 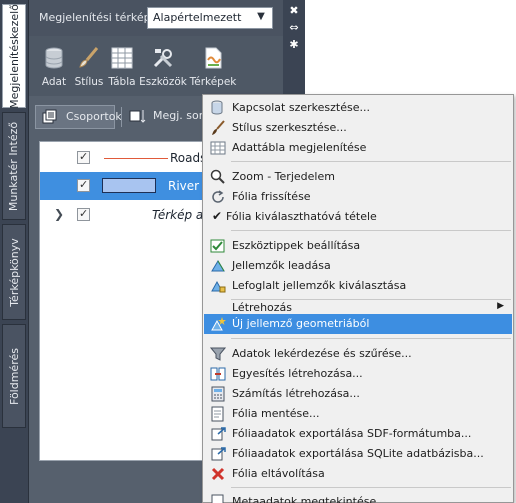 I want to click on select-locked-icon, so click(x=218, y=286).